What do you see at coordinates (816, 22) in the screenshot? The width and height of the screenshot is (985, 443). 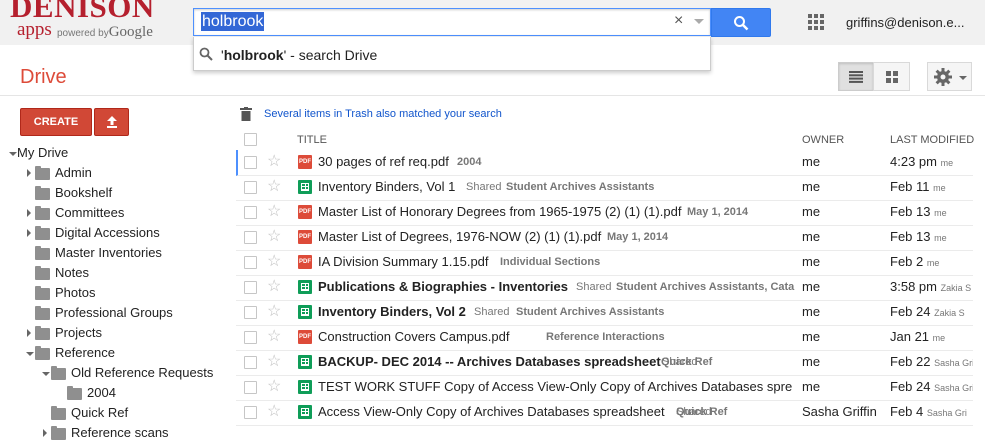 I see `apps-grid-icon` at bounding box center [816, 22].